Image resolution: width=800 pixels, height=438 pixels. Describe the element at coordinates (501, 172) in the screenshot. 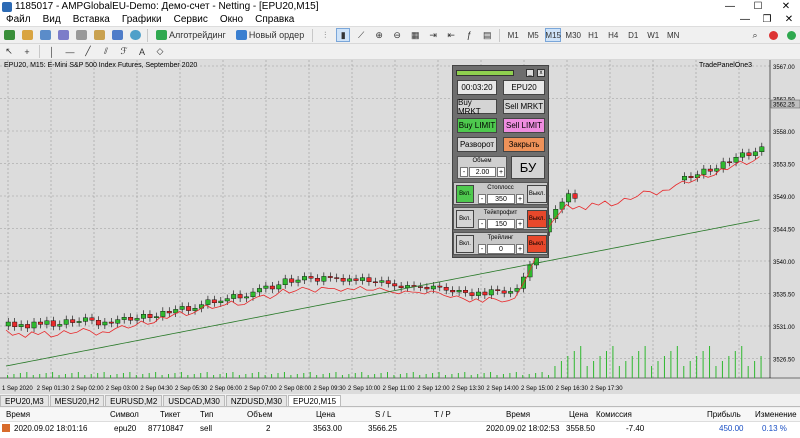

I see `volume-plus-button: +` at that location.